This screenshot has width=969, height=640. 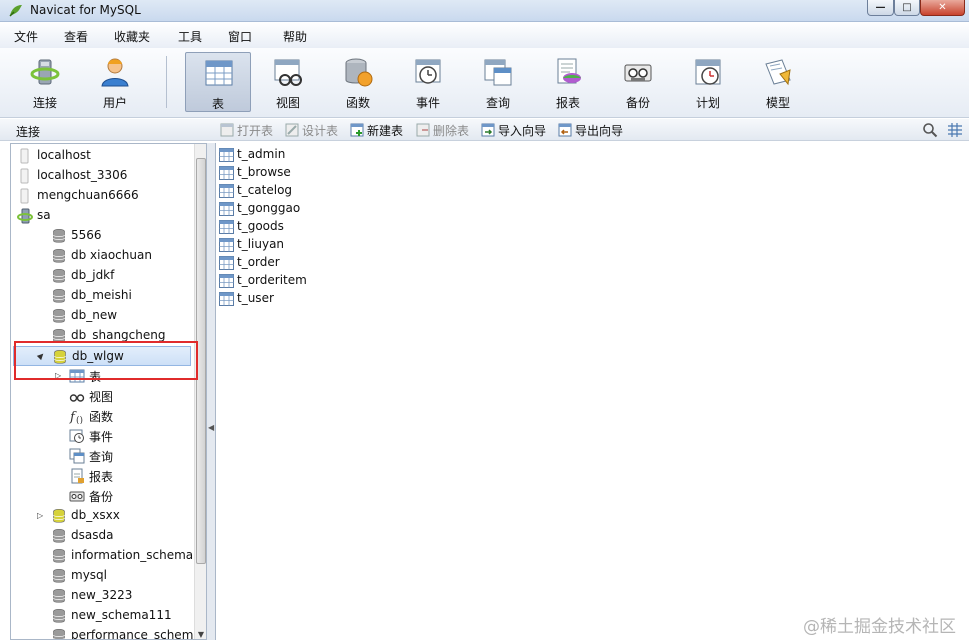 I want to click on tree-node-label: db_new, so click(x=94, y=315).